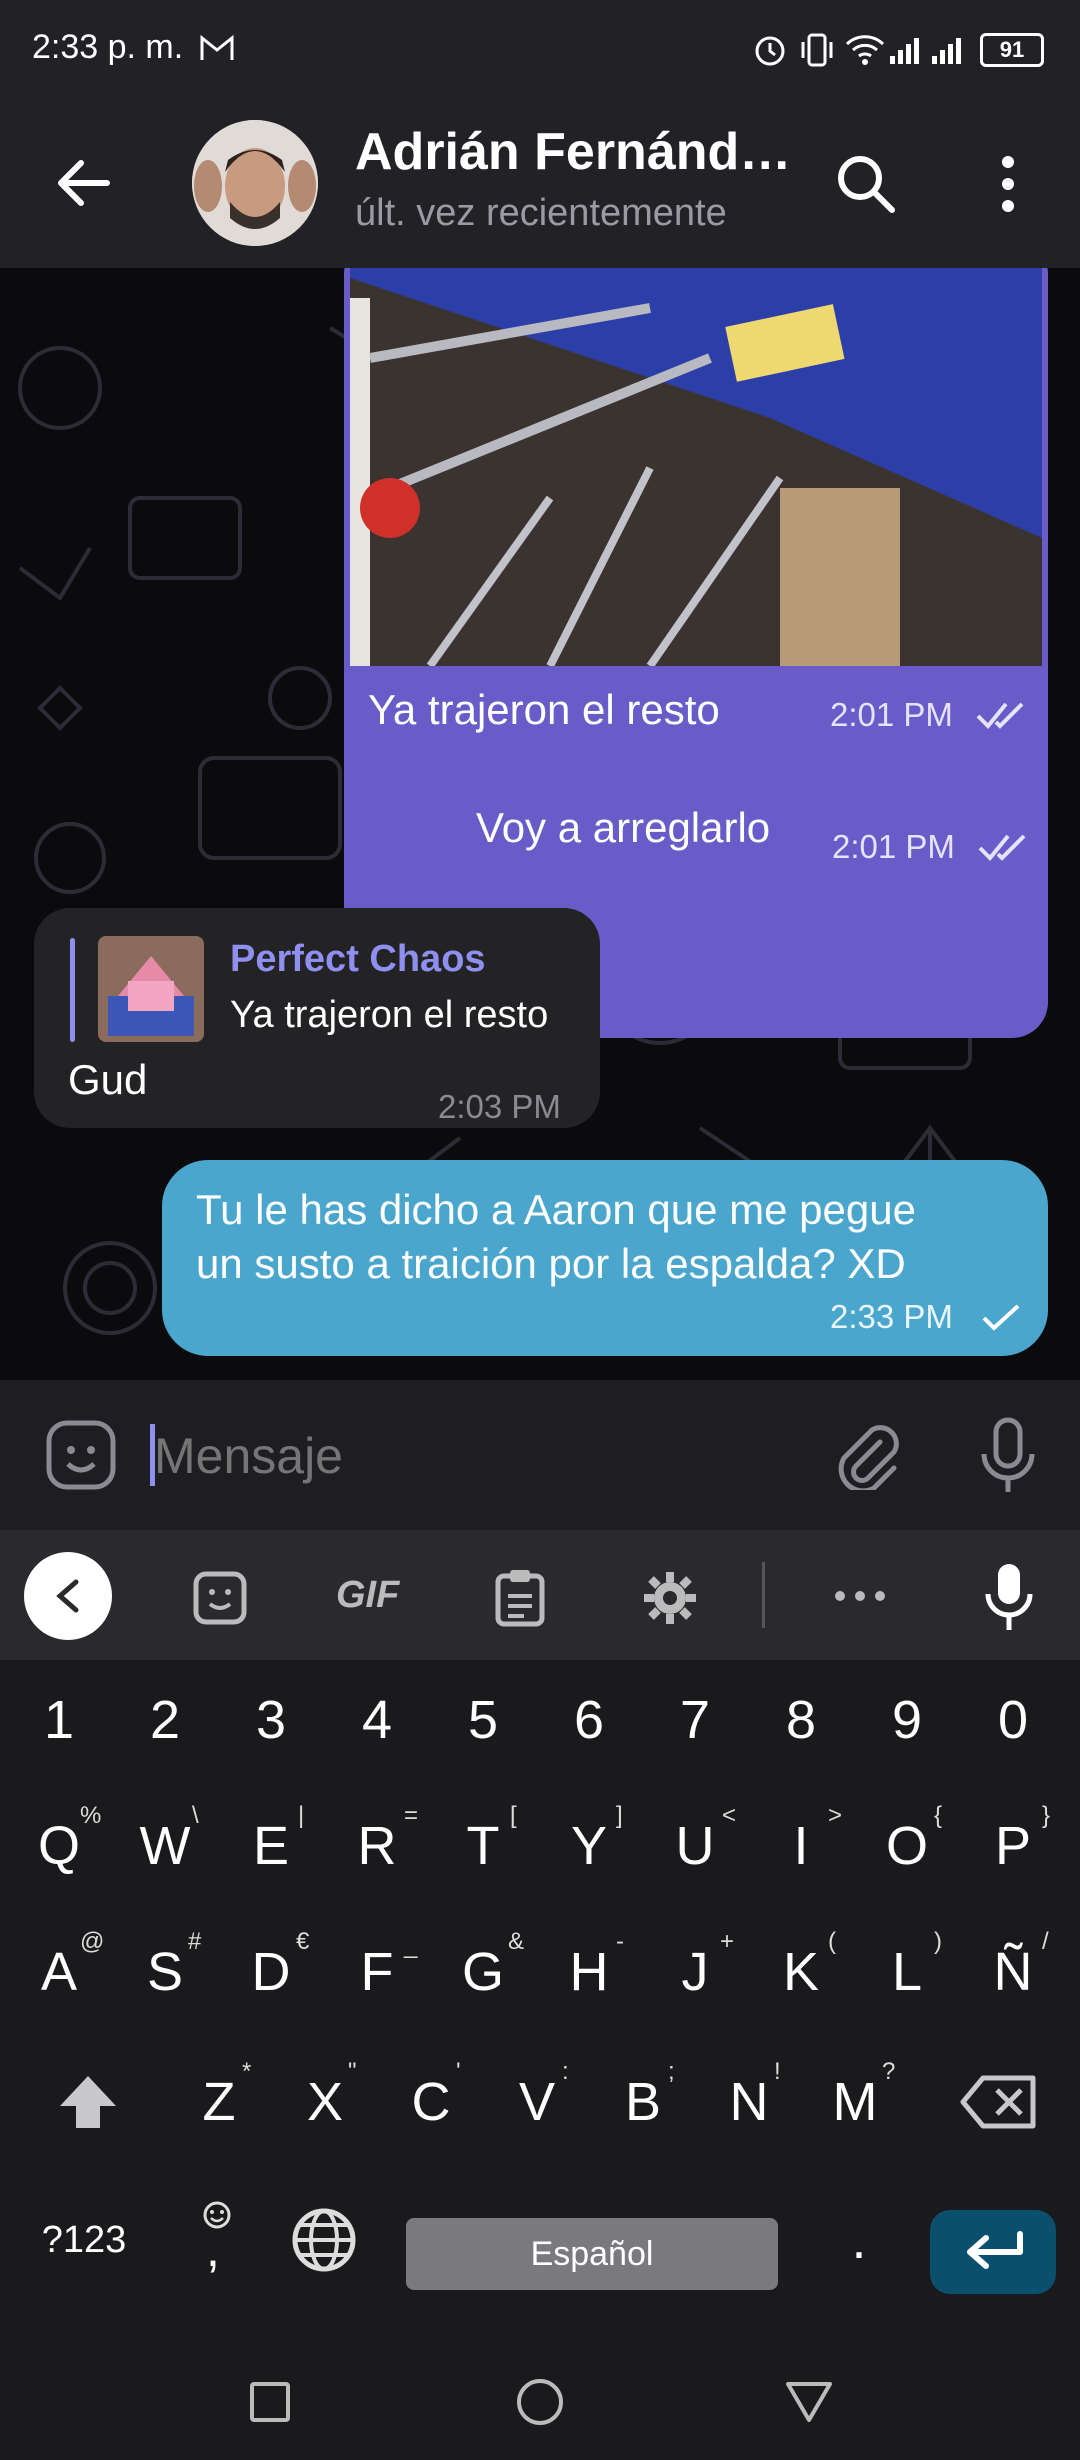  What do you see at coordinates (377, 1972) in the screenshot?
I see `key-f: F _` at bounding box center [377, 1972].